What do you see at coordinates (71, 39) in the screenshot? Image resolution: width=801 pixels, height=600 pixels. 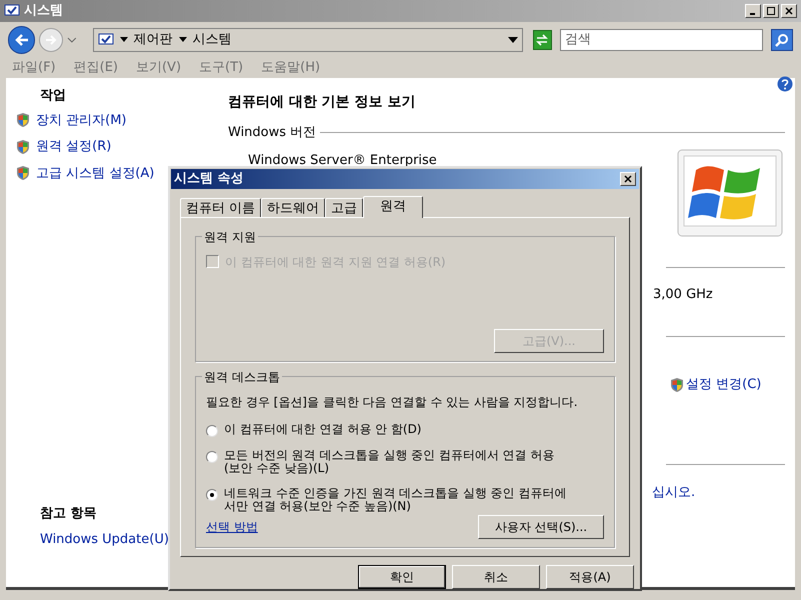 I see `dropdown-icon` at bounding box center [71, 39].